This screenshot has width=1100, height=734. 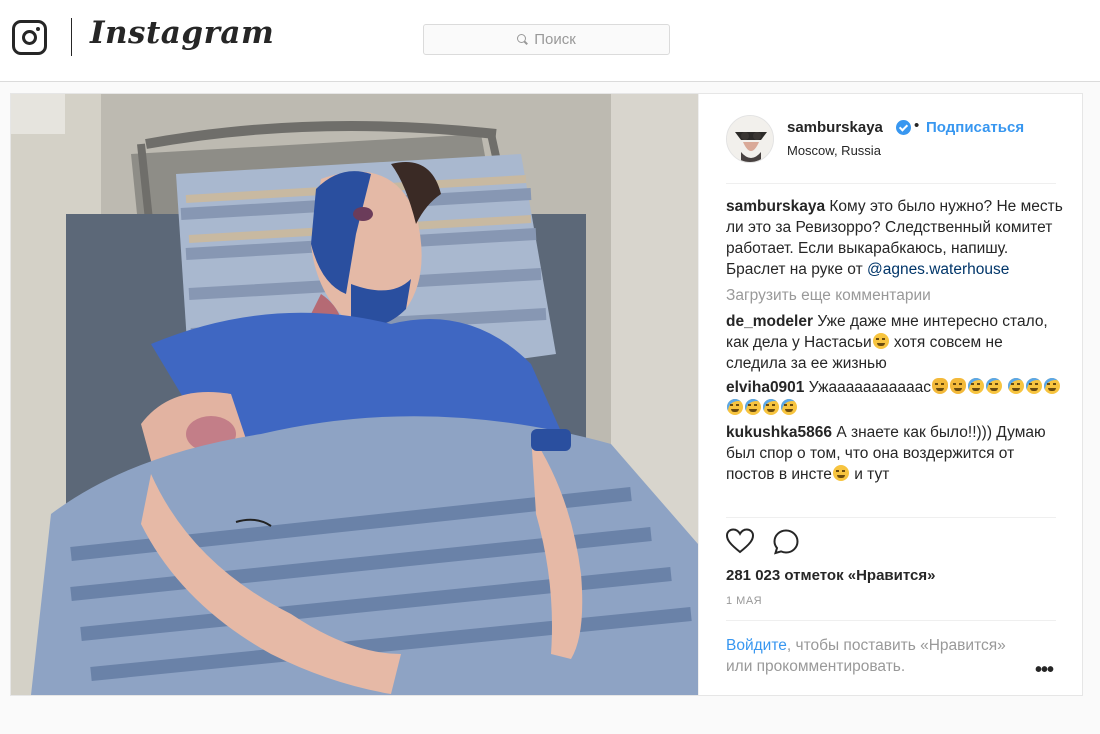 I want to click on comment-username: kukushka5866, so click(x=779, y=432).